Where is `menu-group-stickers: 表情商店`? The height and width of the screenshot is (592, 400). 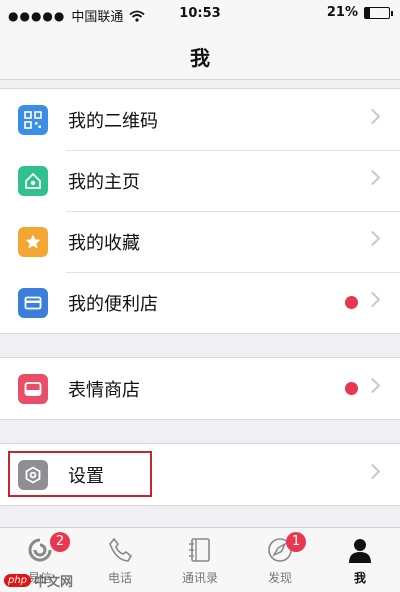 menu-group-stickers: 表情商店 is located at coordinates (200, 388).